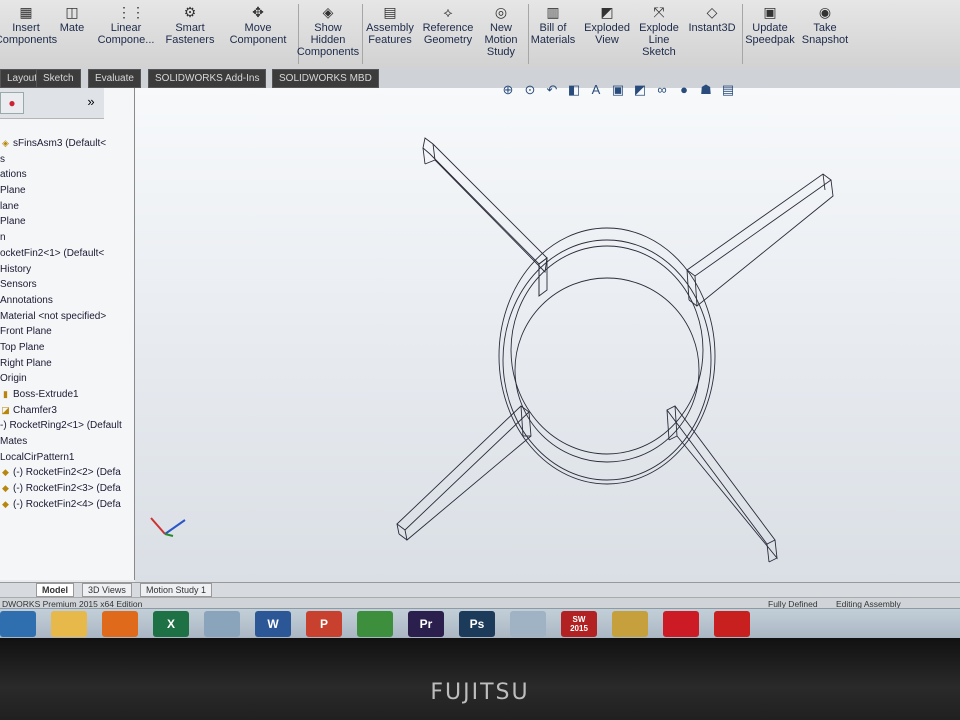 This screenshot has width=960, height=720. Describe the element at coordinates (222, 624) in the screenshot. I see `document-icon` at that location.